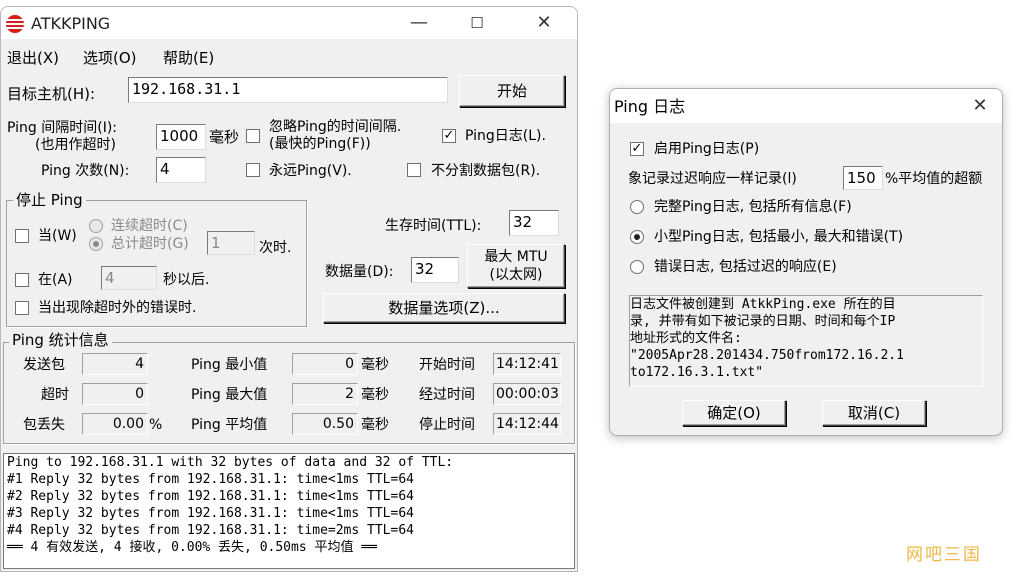 This screenshot has width=1024, height=576. Describe the element at coordinates (192, 547) in the screenshot. I see `log-summary: ══ 4 有效发送, 4 接收, 0.00% 丢失, 0.50ms 平均值 ══` at that location.